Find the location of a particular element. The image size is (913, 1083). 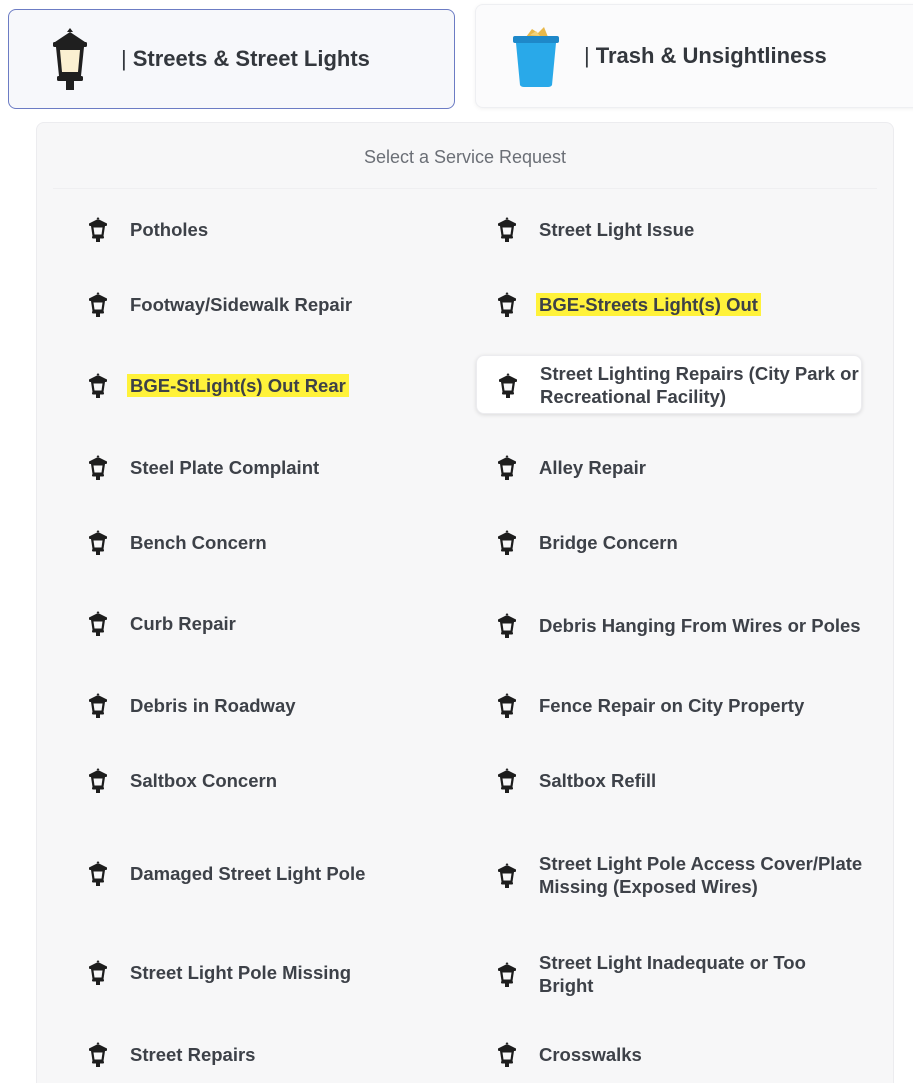

service-request-item: Bridge Concern is located at coordinates (680, 542).